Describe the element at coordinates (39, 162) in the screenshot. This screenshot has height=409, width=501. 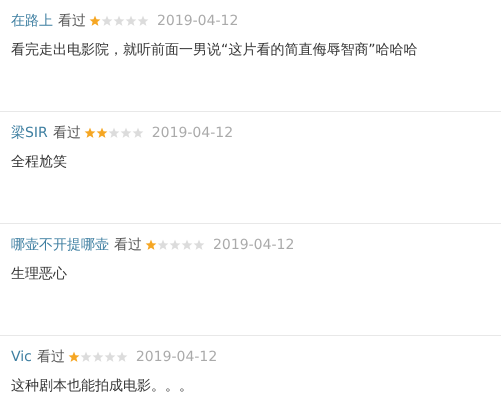
I see `review-comment: 全程尬笑` at that location.